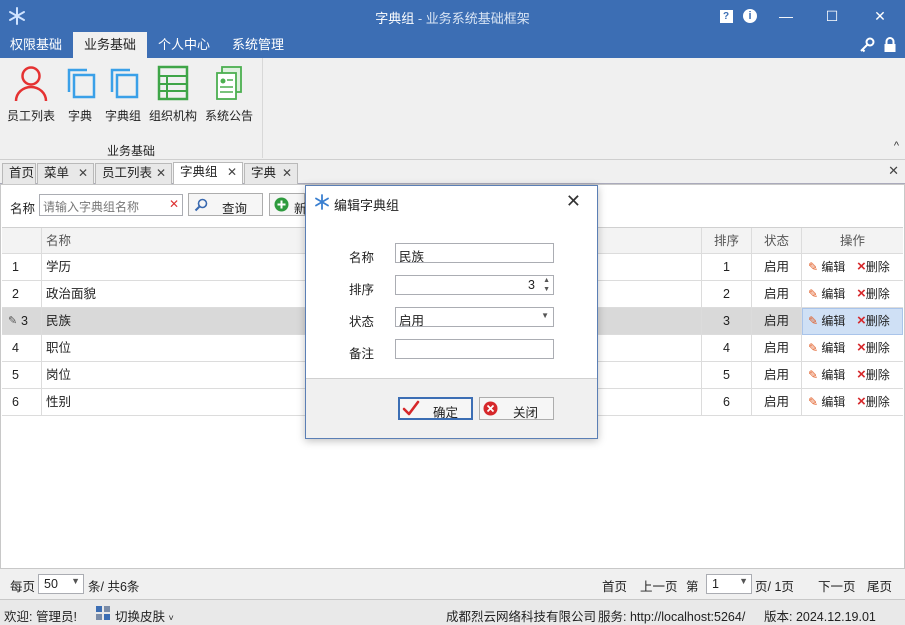 This screenshot has height=625, width=905. Describe the element at coordinates (546, 285) in the screenshot. I see `spin-arrows-icon: ▲ ▼` at that location.